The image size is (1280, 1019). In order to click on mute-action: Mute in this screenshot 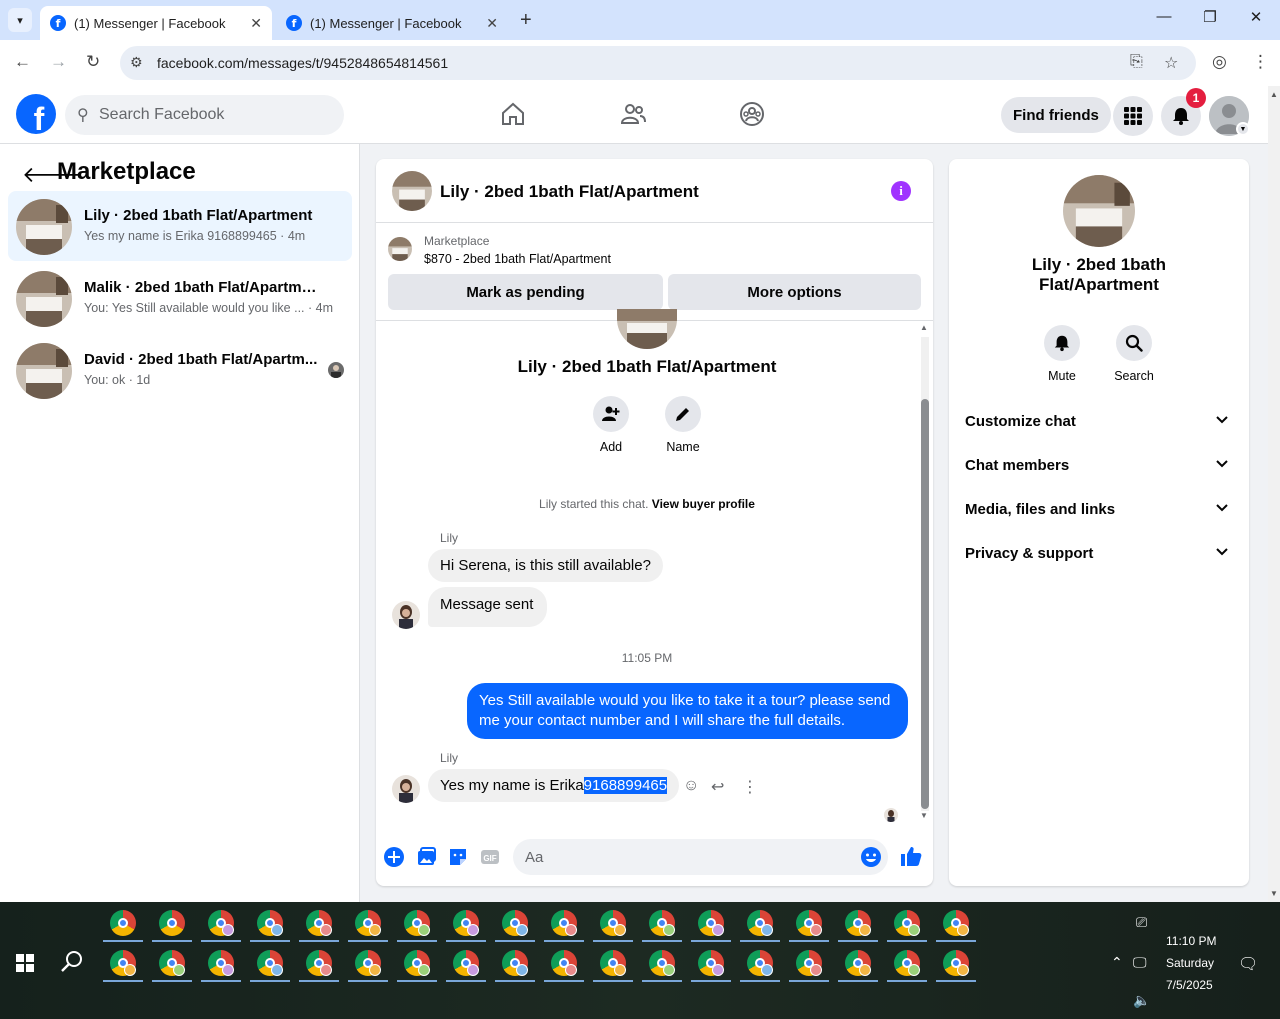, I will do `click(1062, 354)`.